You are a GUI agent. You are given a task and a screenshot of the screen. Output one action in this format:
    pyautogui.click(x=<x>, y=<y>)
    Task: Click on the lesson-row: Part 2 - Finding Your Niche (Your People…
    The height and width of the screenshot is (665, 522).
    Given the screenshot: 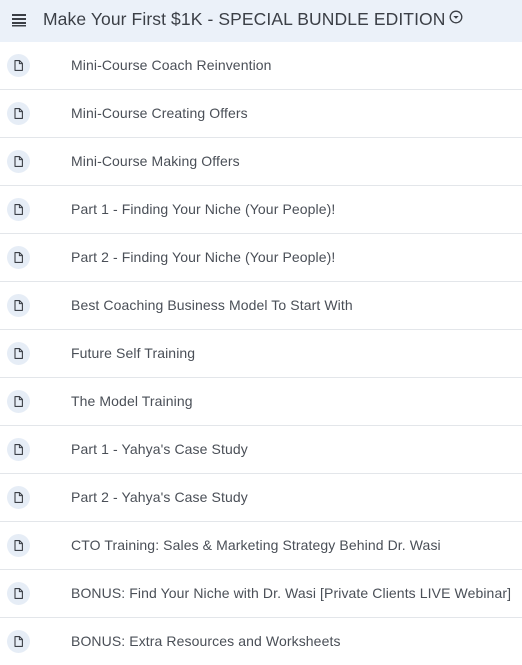 What is the action you would take?
    pyautogui.click(x=261, y=258)
    